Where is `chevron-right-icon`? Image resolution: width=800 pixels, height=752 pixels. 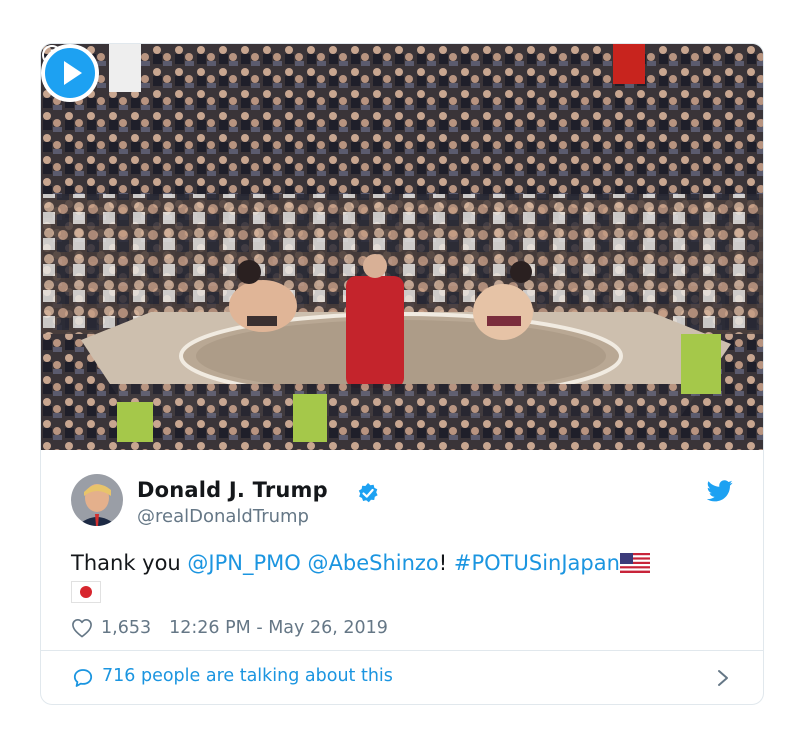
chevron-right-icon is located at coordinates (723, 678).